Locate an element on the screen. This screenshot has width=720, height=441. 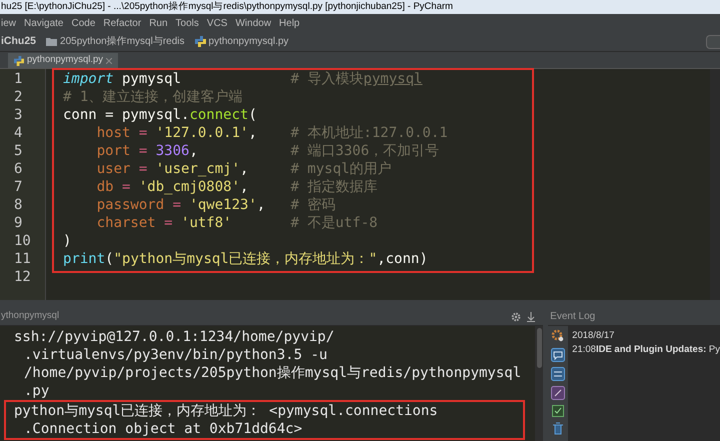
gear-icon is located at coordinates (558, 336).